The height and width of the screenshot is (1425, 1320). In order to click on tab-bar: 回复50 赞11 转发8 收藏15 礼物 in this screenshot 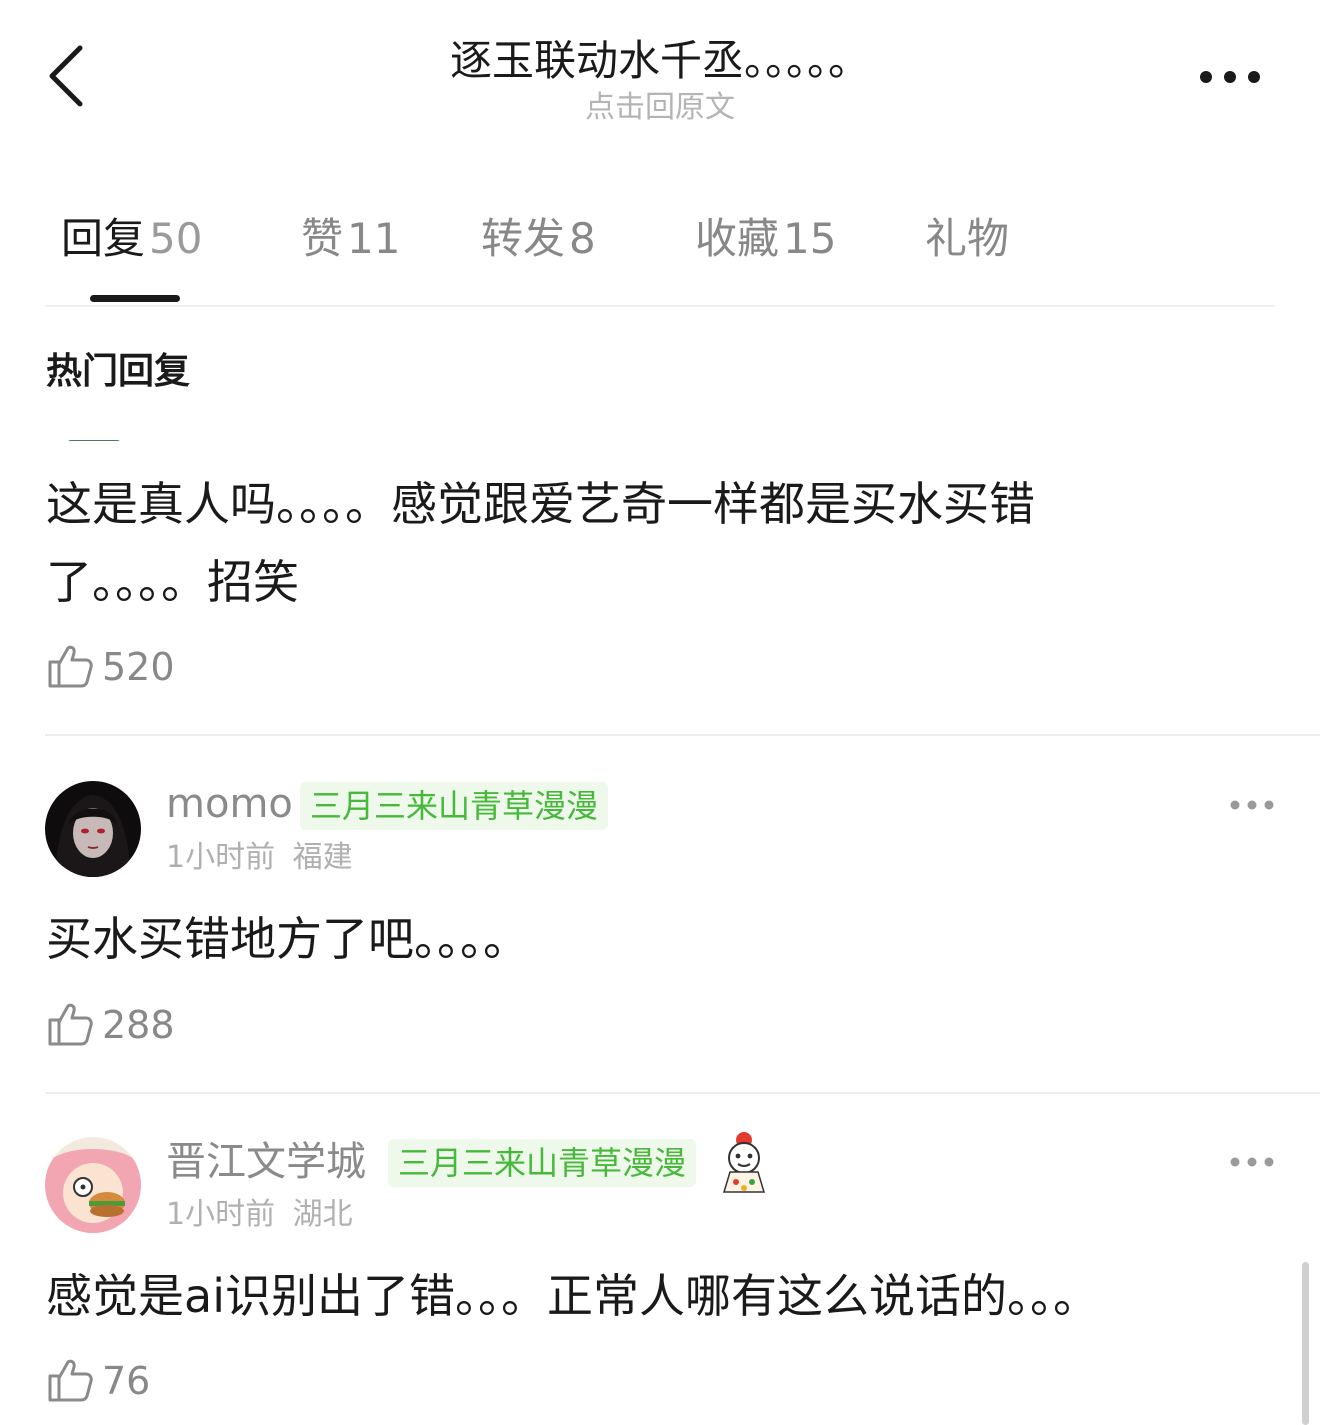, I will do `click(660, 251)`.